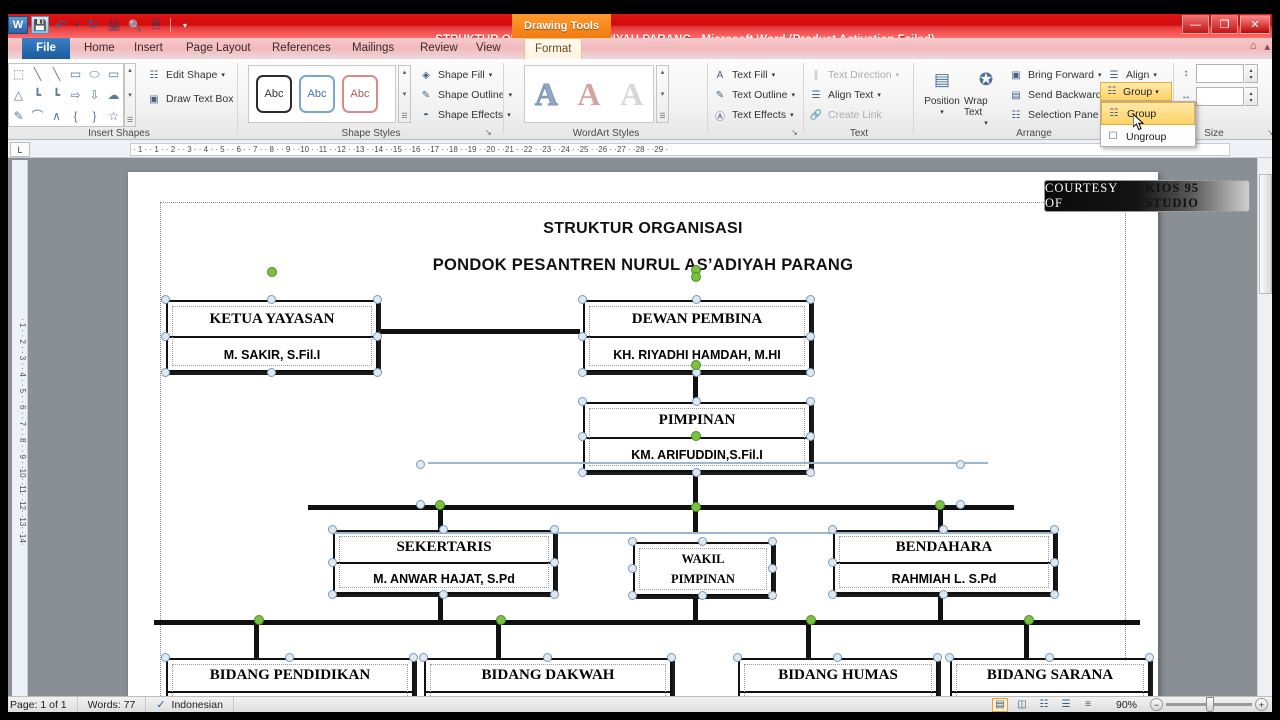 Image resolution: width=1280 pixels, height=720 pixels. Describe the element at coordinates (113, 74) in the screenshot. I see `shape-glyph: ▭` at that location.